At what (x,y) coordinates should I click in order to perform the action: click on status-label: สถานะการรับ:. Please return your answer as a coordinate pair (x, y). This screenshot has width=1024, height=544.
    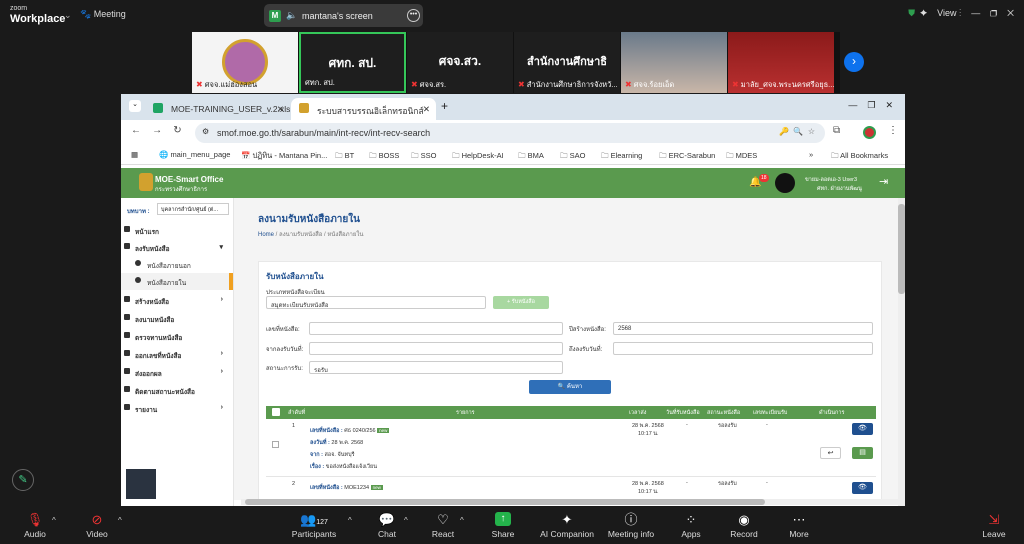
    Looking at the image, I should click on (284, 369).